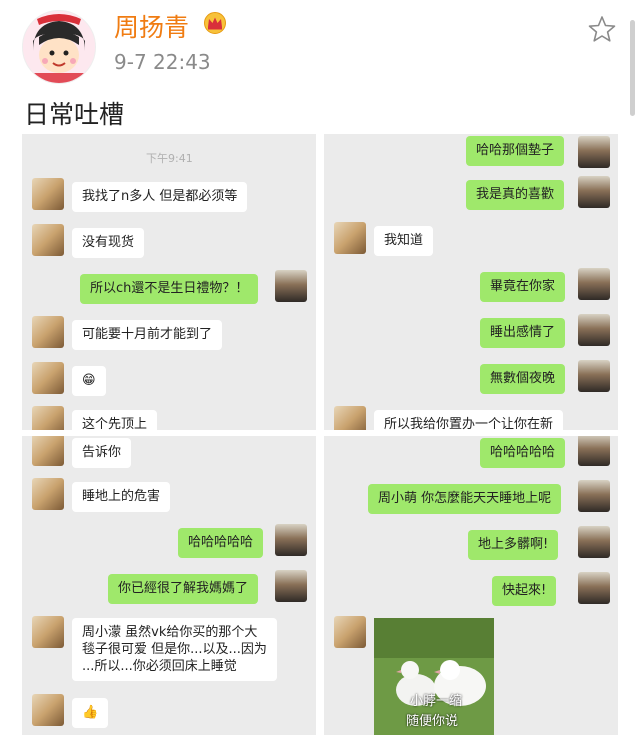 This screenshot has width=640, height=735. I want to click on incoming-message: 告诉你, so click(102, 453).